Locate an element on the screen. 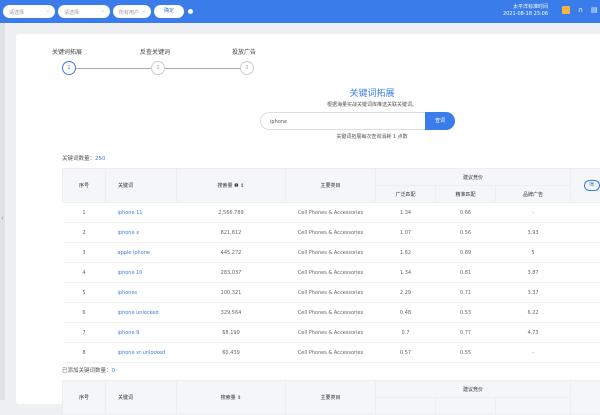 This screenshot has width=600, height=415. keyword-link: apple iphone is located at coordinates (141, 253).